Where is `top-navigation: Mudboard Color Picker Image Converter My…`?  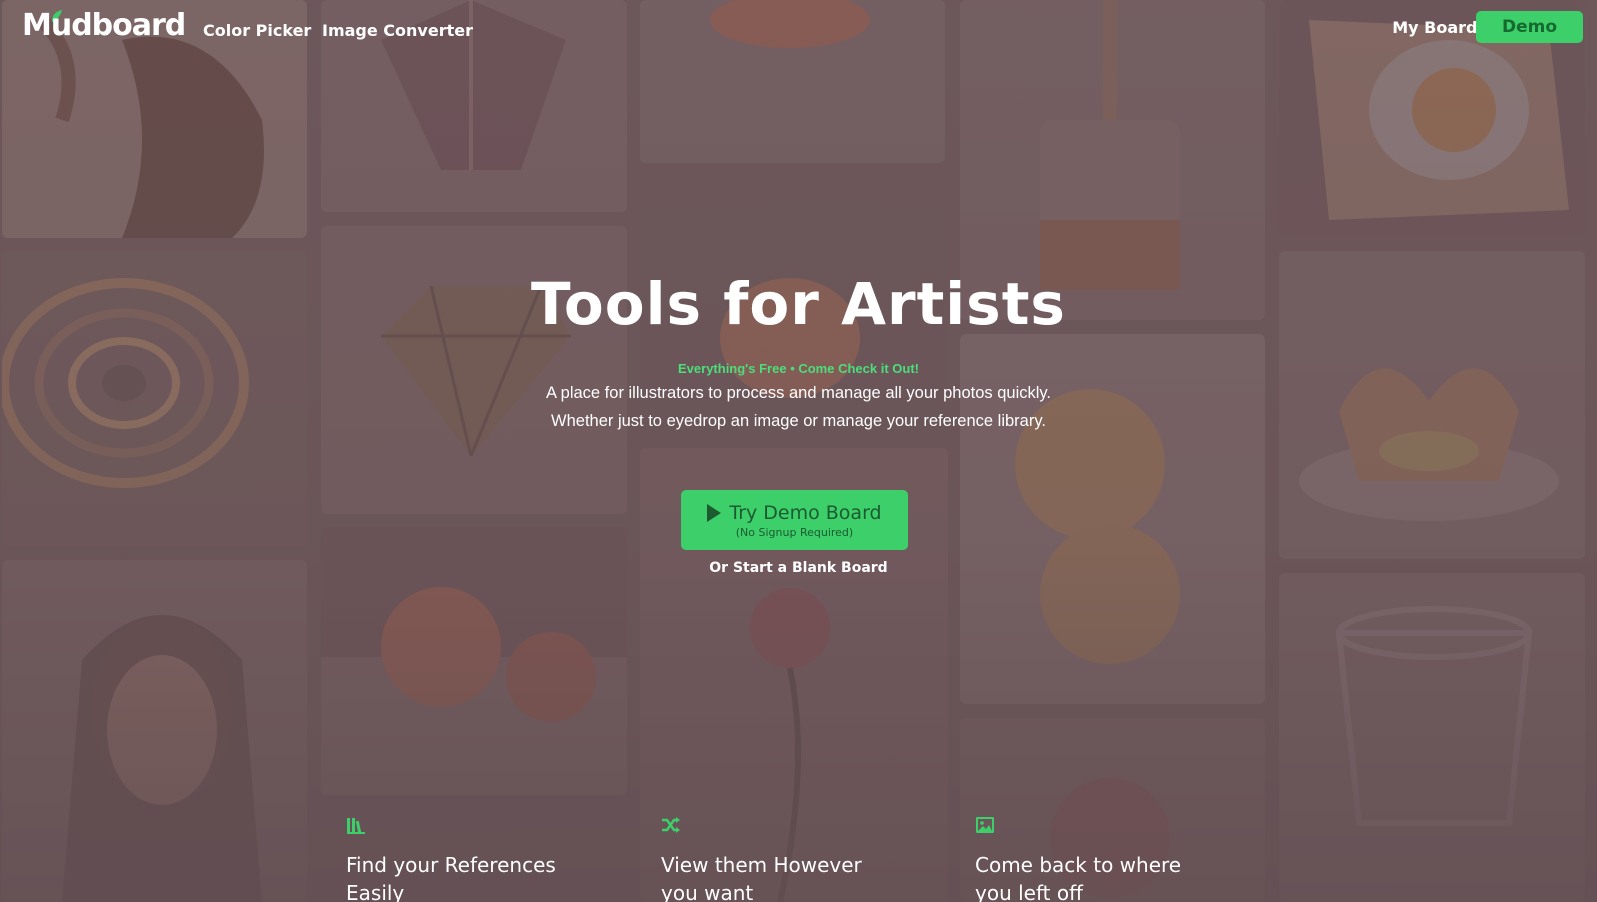
top-navigation: Mudboard Color Picker Image Converter My… is located at coordinates (798, 30).